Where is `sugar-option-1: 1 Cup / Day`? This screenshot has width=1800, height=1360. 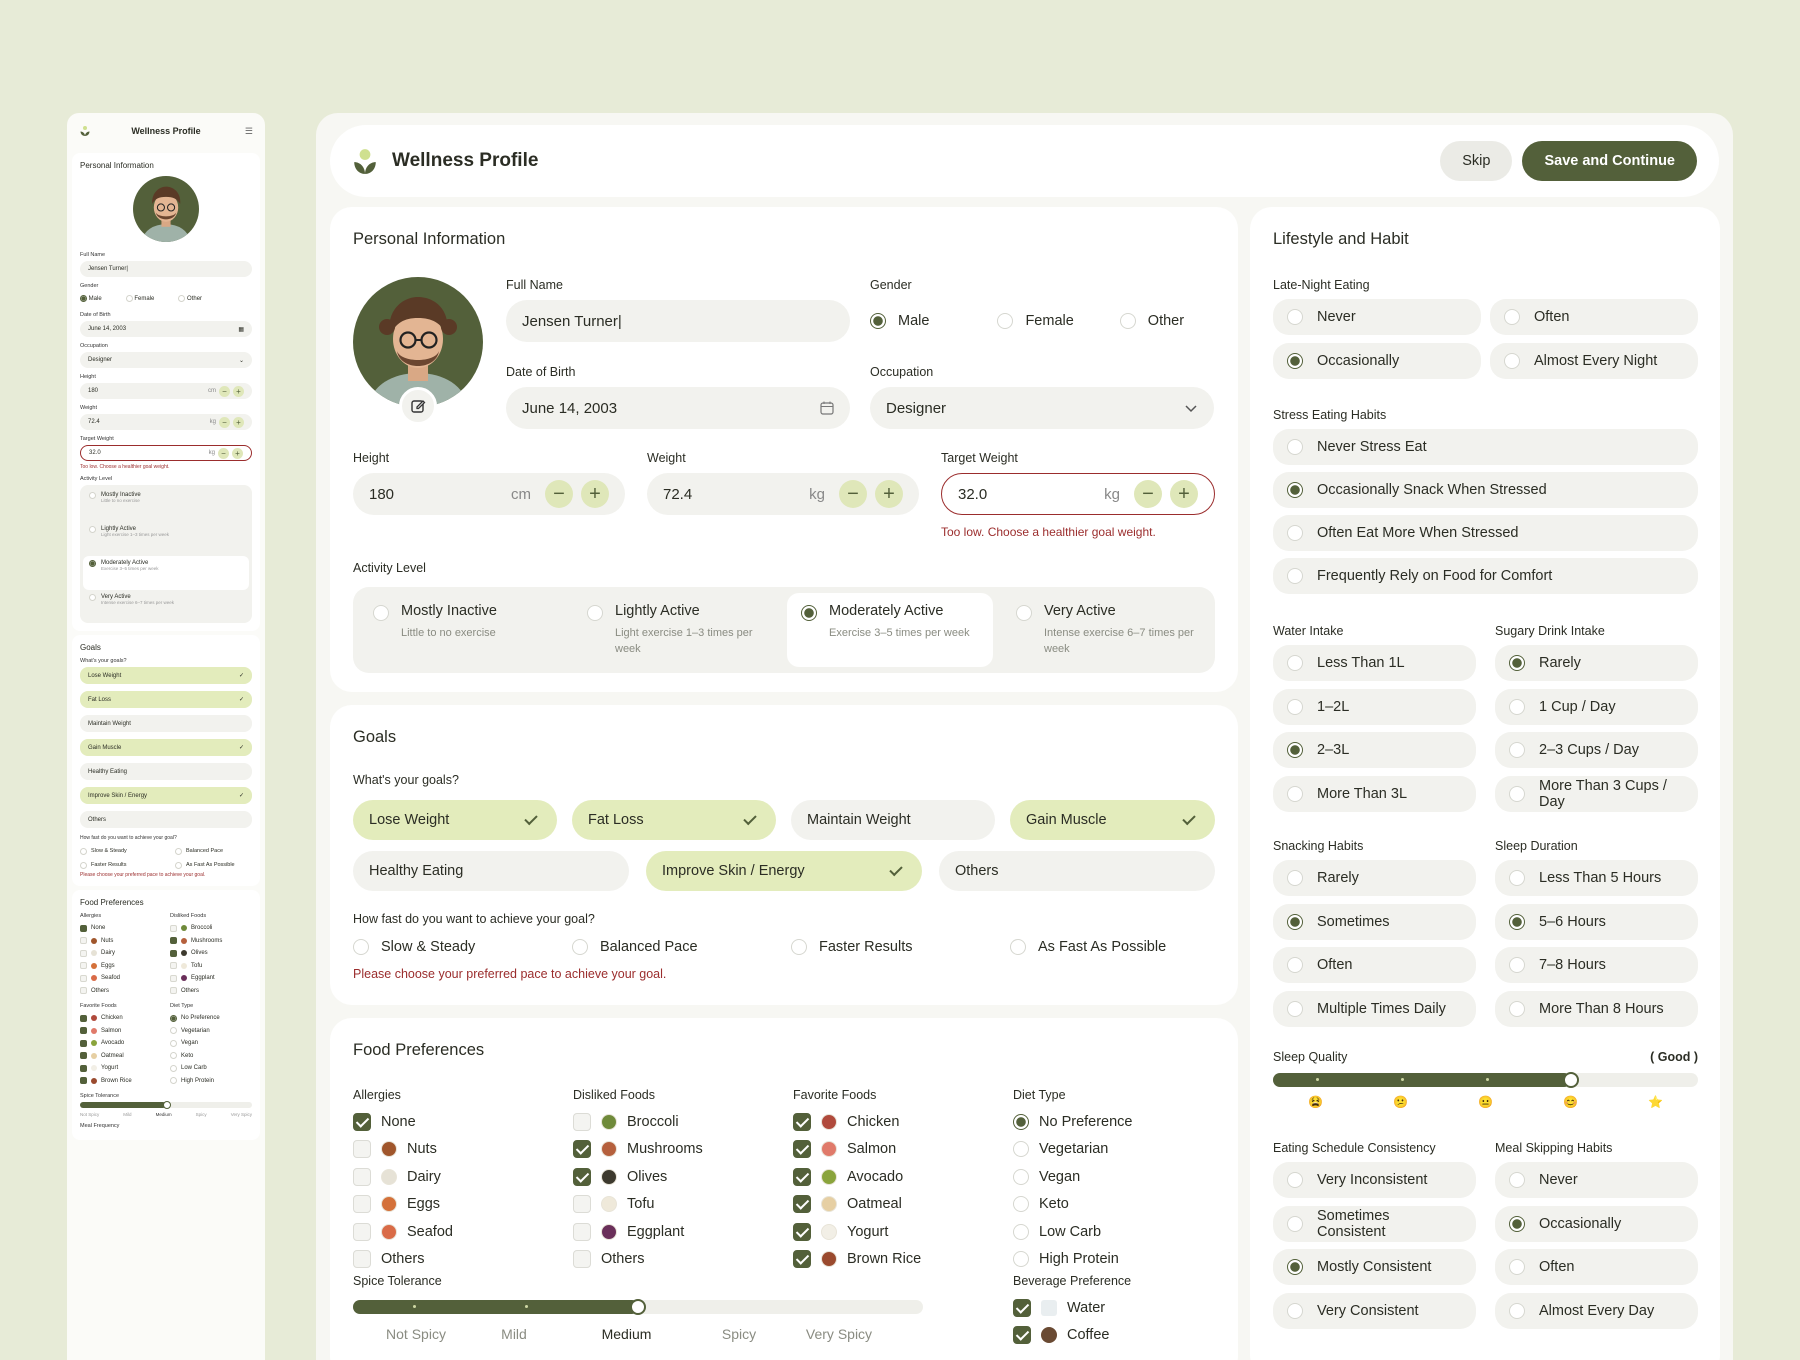
sugar-option-1: 1 Cup / Day is located at coordinates (1596, 706).